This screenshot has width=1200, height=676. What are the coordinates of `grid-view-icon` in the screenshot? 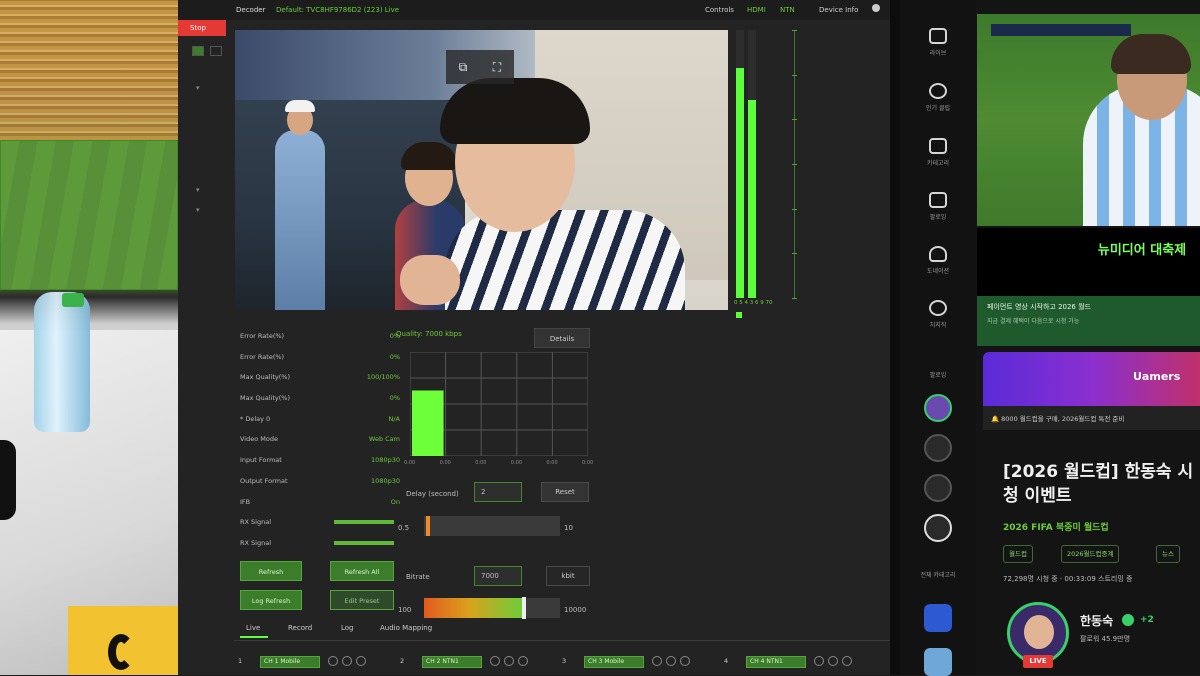 It's located at (198, 51).